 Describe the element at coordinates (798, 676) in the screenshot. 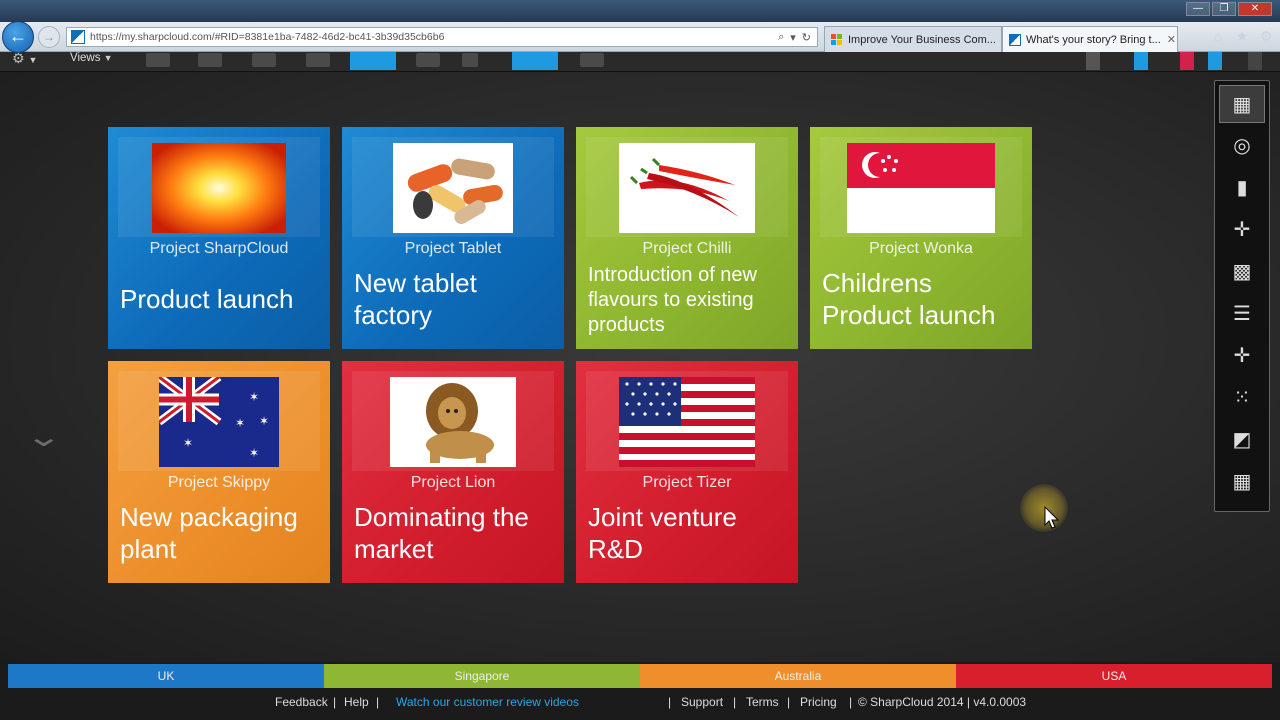

I see `region-australia: Australia` at that location.